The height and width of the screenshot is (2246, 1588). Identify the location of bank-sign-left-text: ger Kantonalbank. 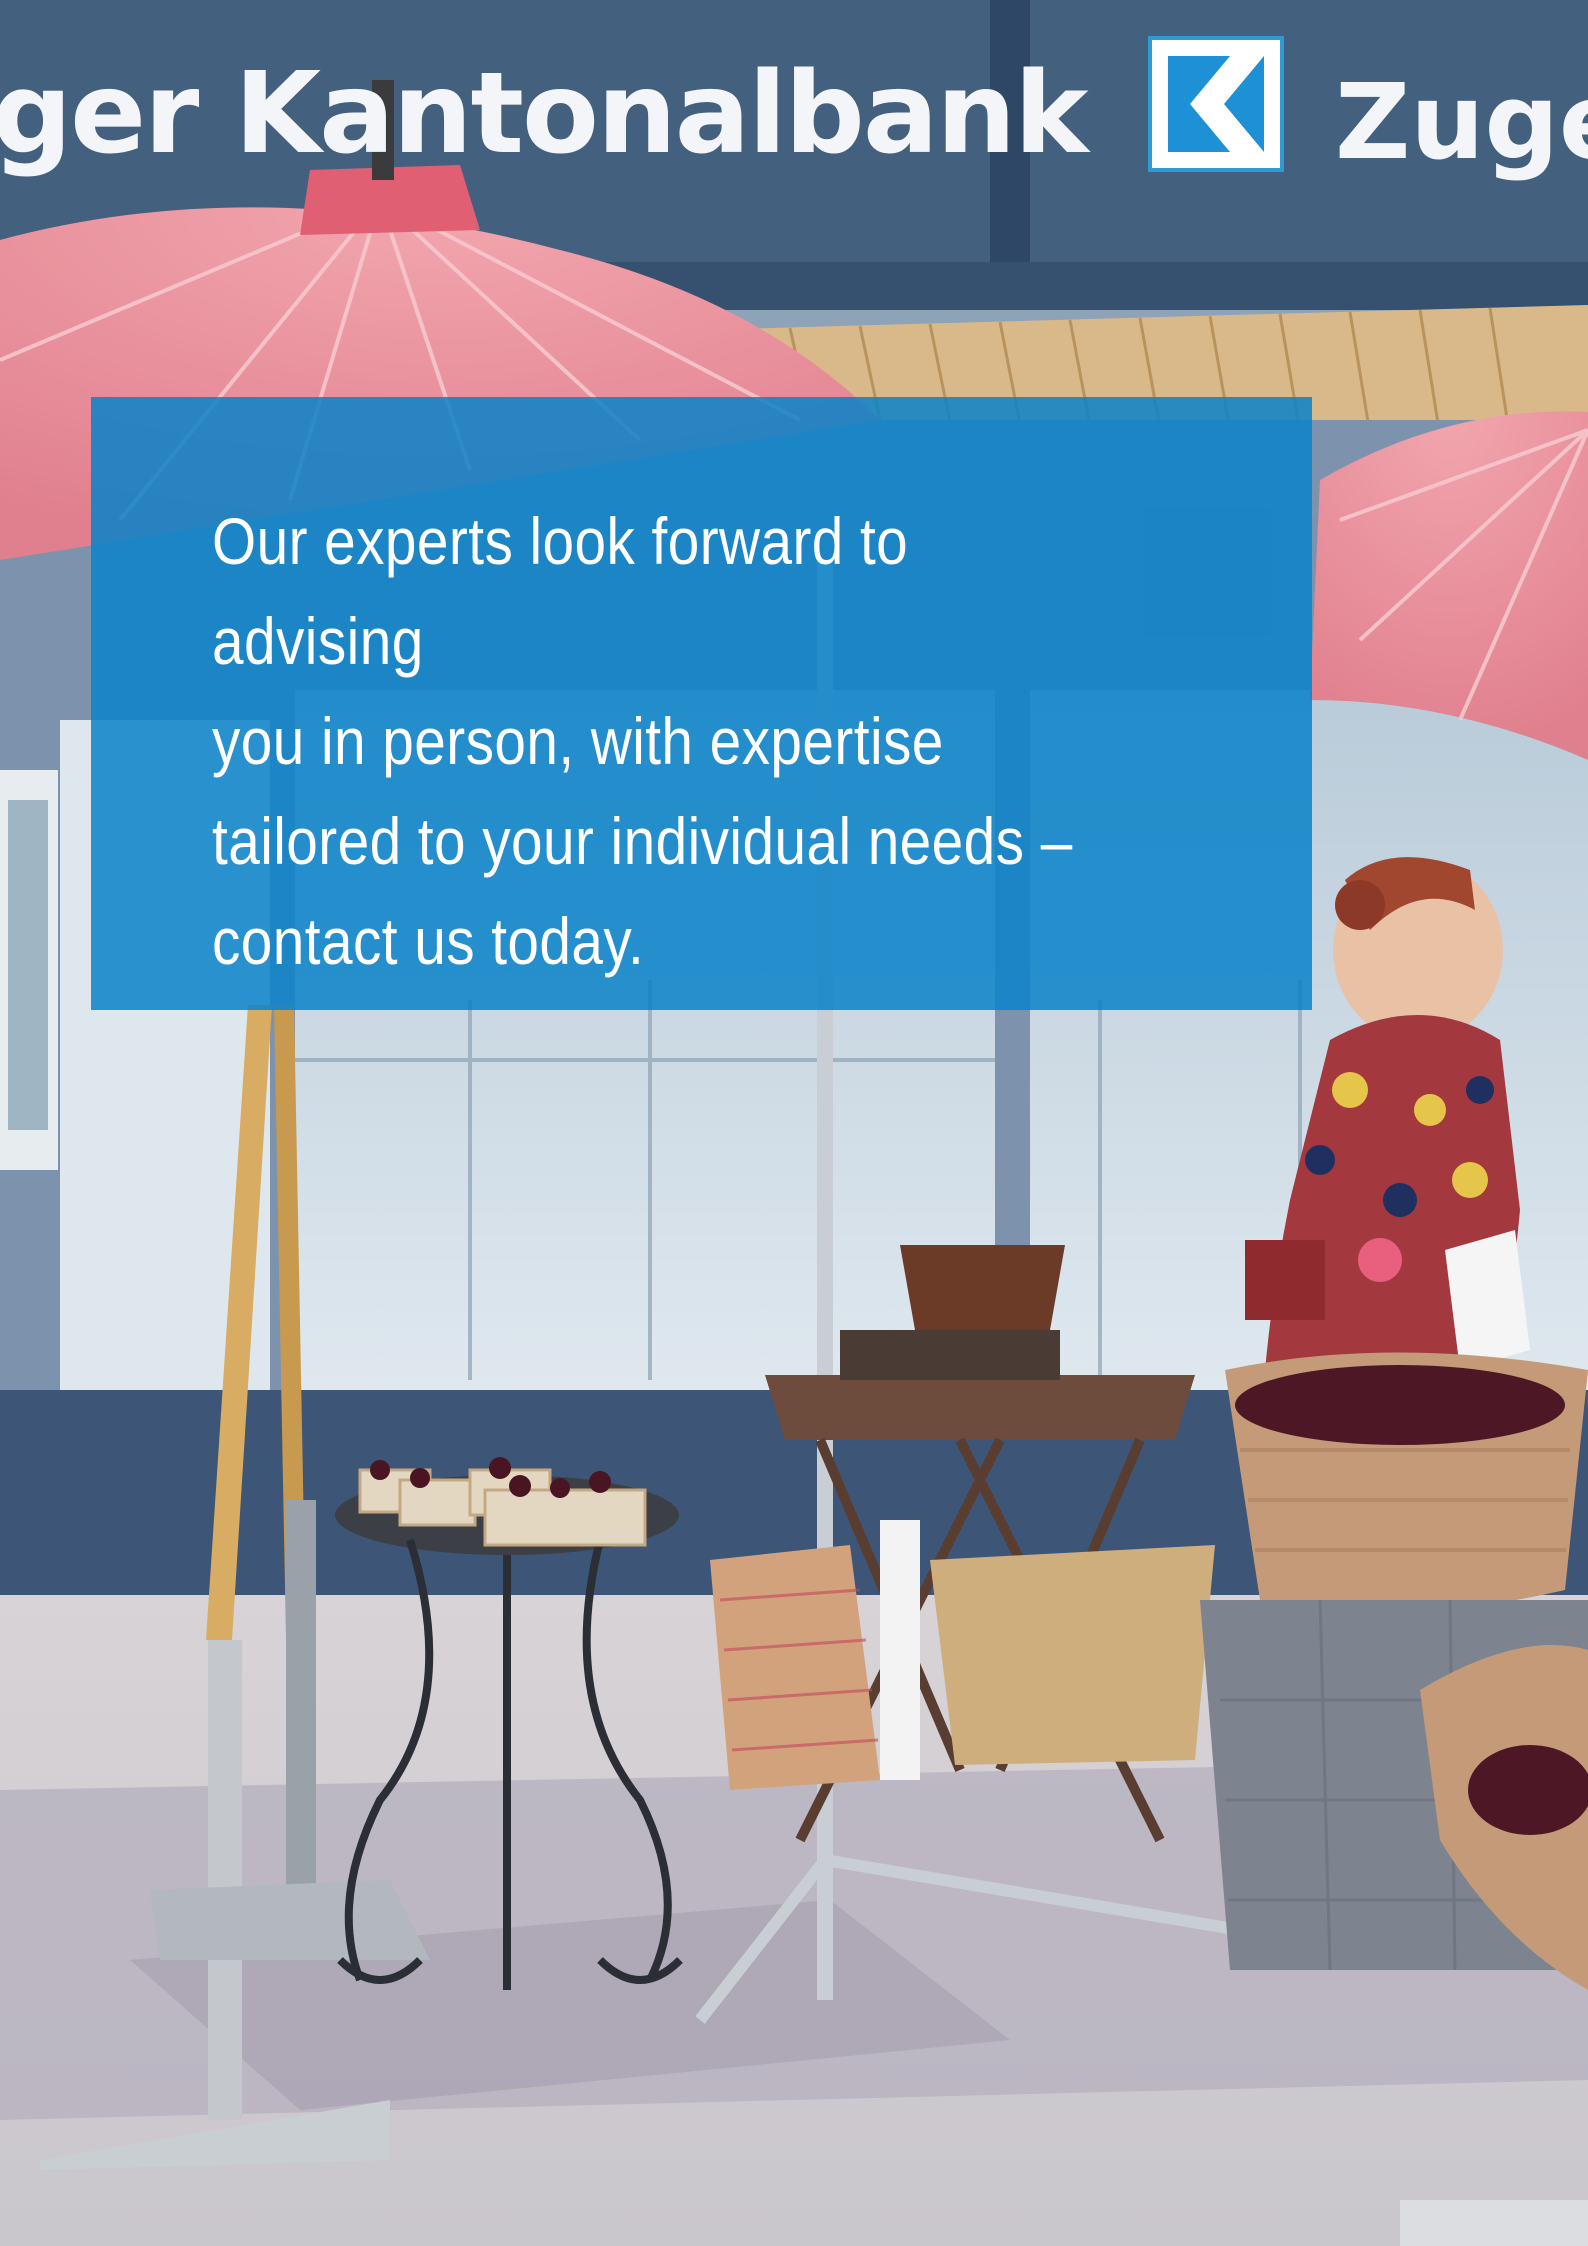
(544, 114).